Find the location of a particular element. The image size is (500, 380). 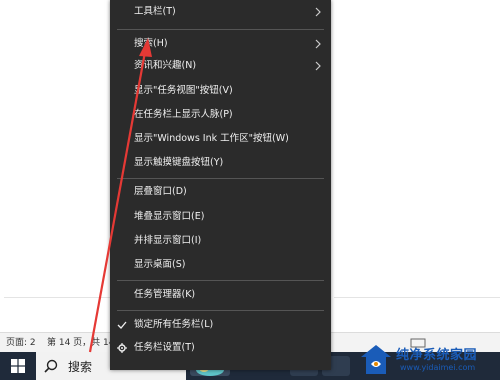

menu-item-label: 资讯和兴趣(N) is located at coordinates (165, 65).